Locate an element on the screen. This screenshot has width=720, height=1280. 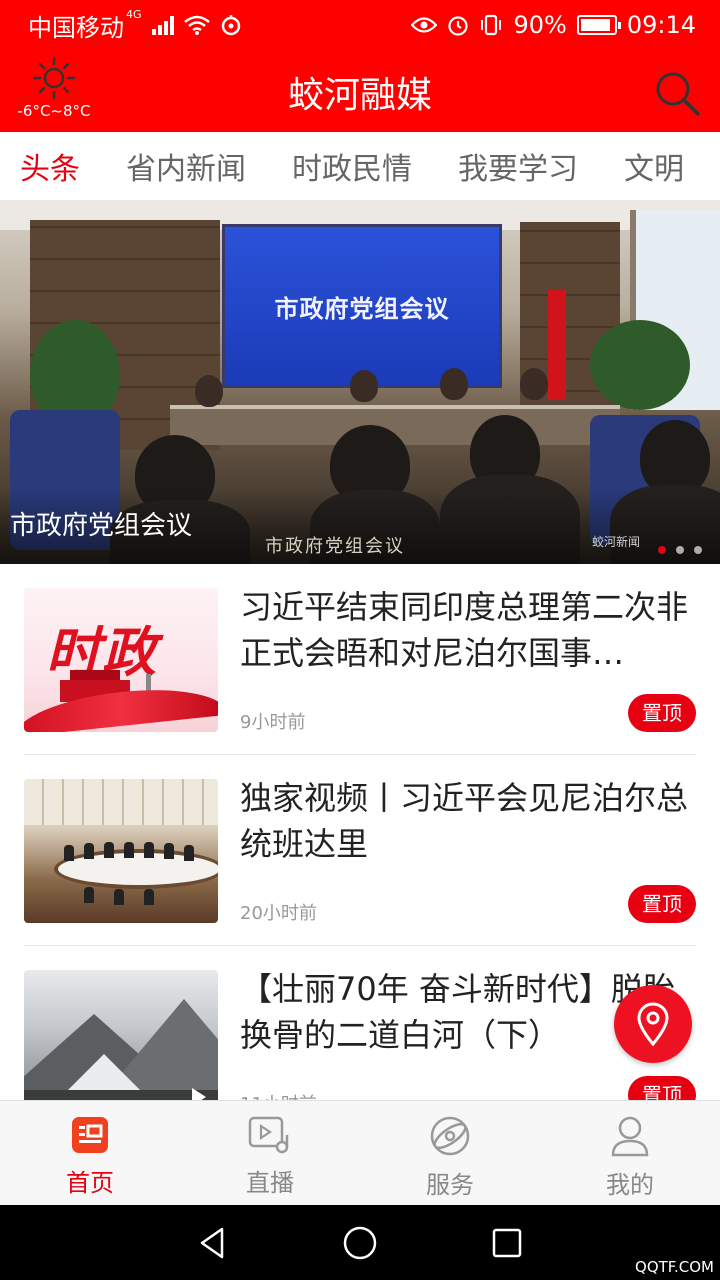
bottom-navigation: 首页 直播 服务 我的 is located at coordinates (360, 1152).